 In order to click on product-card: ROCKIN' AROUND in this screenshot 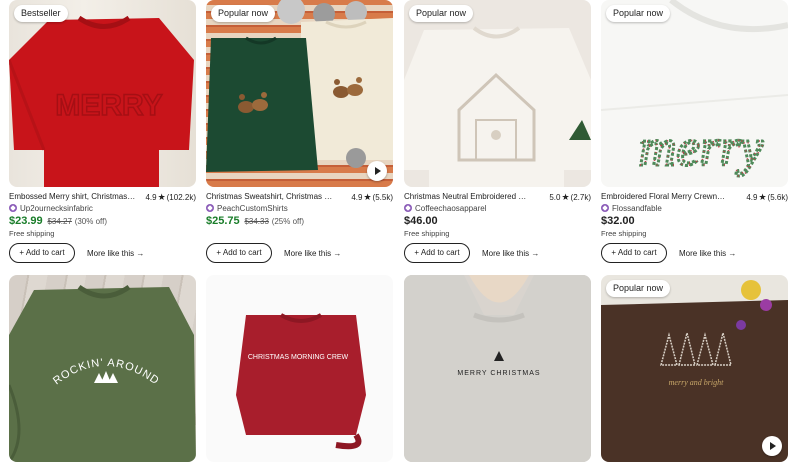, I will do `click(102, 370)`.